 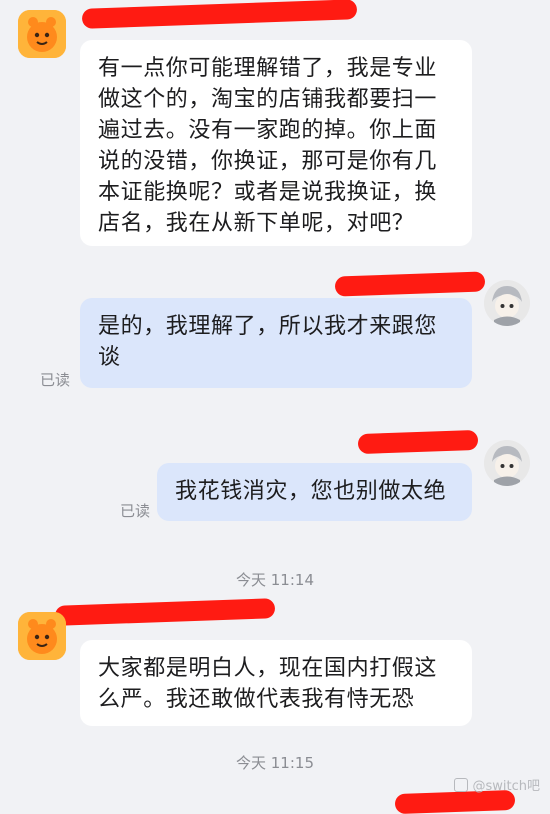 What do you see at coordinates (461, 784) in the screenshot?
I see `watermark-logo-icon` at bounding box center [461, 784].